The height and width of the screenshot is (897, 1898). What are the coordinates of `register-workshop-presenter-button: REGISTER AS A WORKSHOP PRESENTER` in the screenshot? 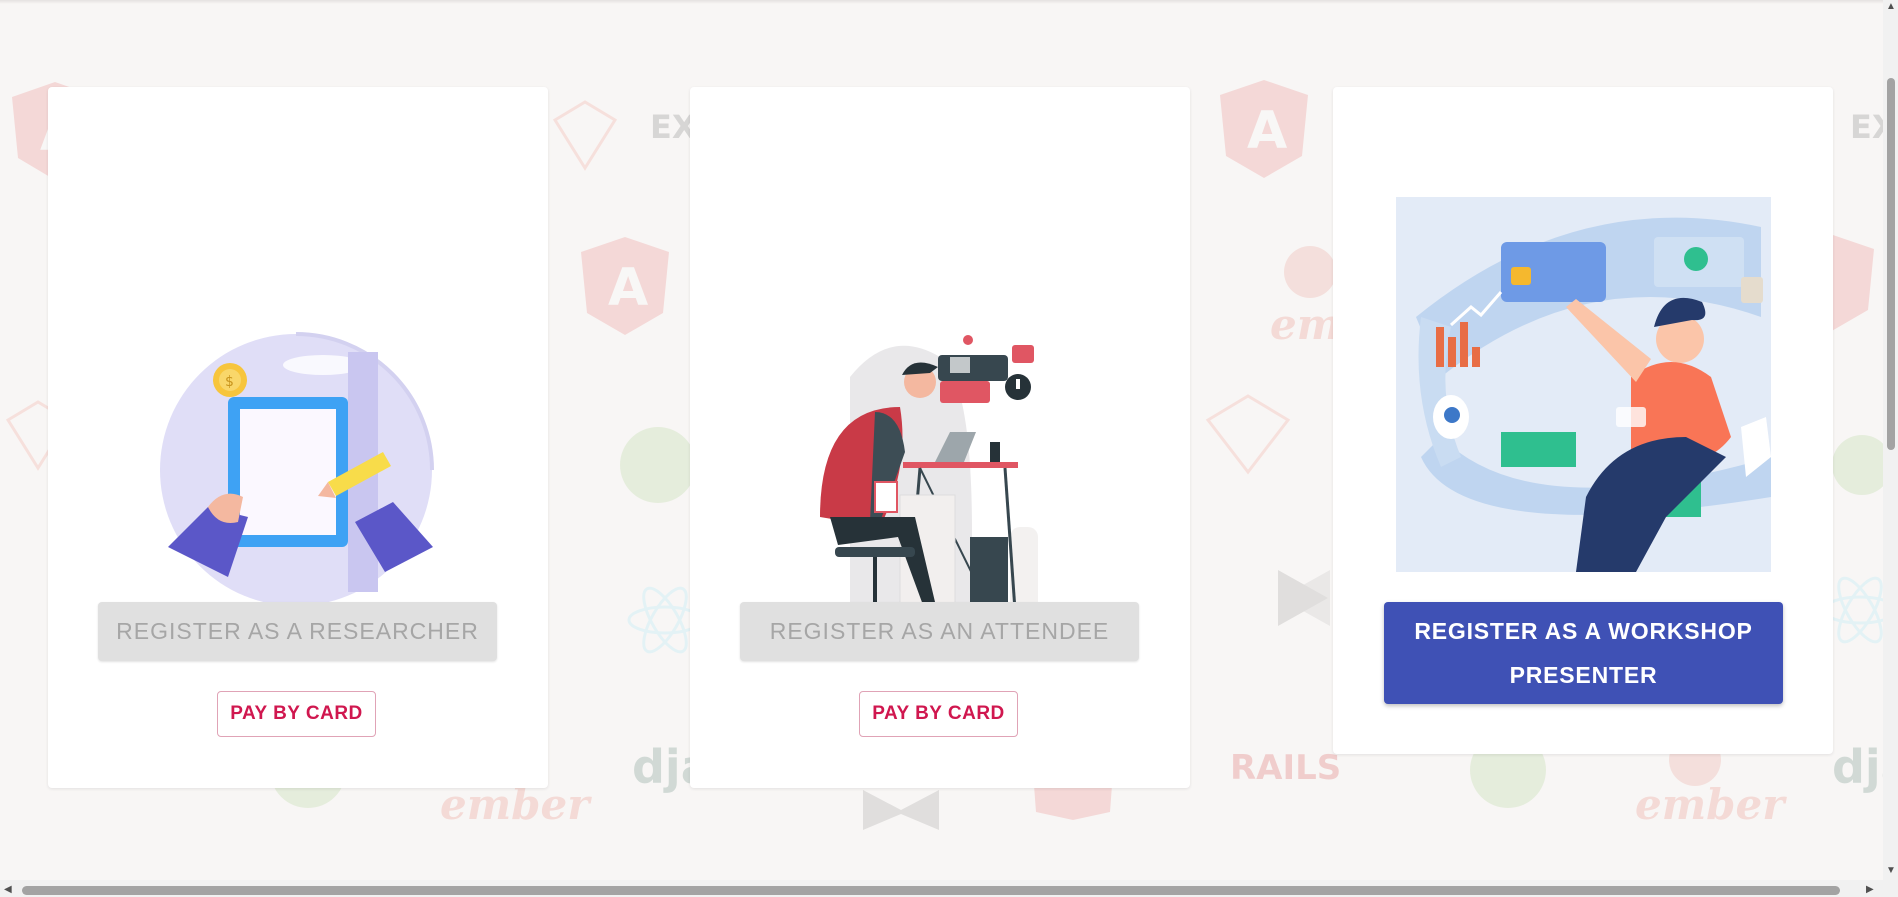 It's located at (1583, 653).